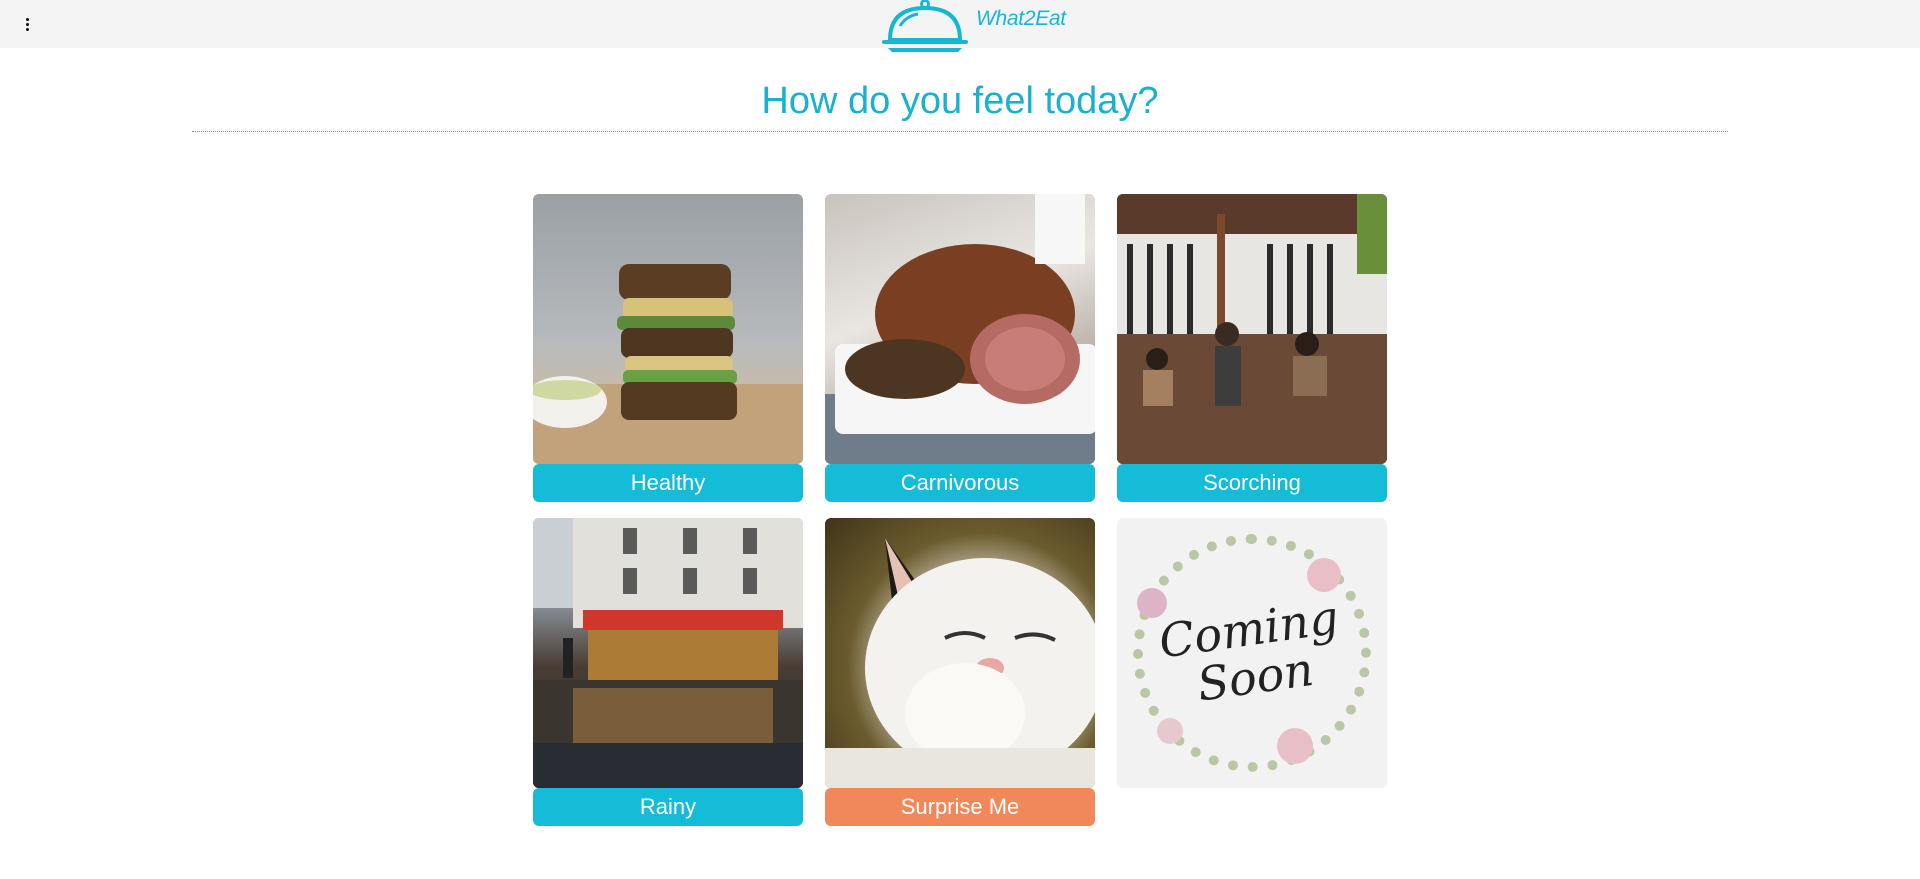 This screenshot has height=879, width=1920. I want to click on healthy-image, so click(668, 329).